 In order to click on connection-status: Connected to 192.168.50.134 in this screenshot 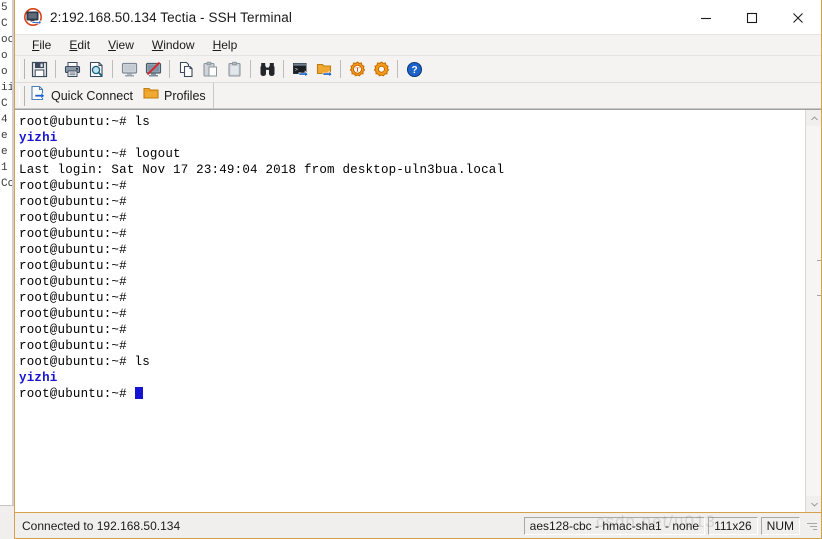, I will do `click(101, 525)`.